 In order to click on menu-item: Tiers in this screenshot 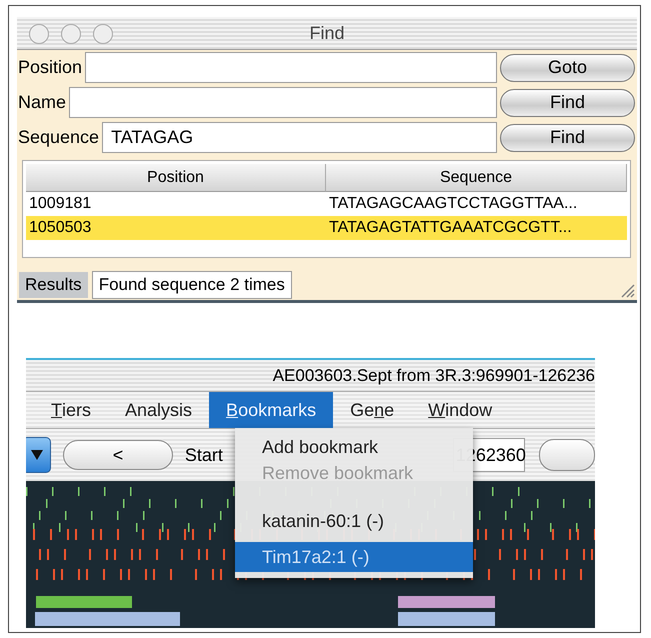, I will do `click(71, 410)`.